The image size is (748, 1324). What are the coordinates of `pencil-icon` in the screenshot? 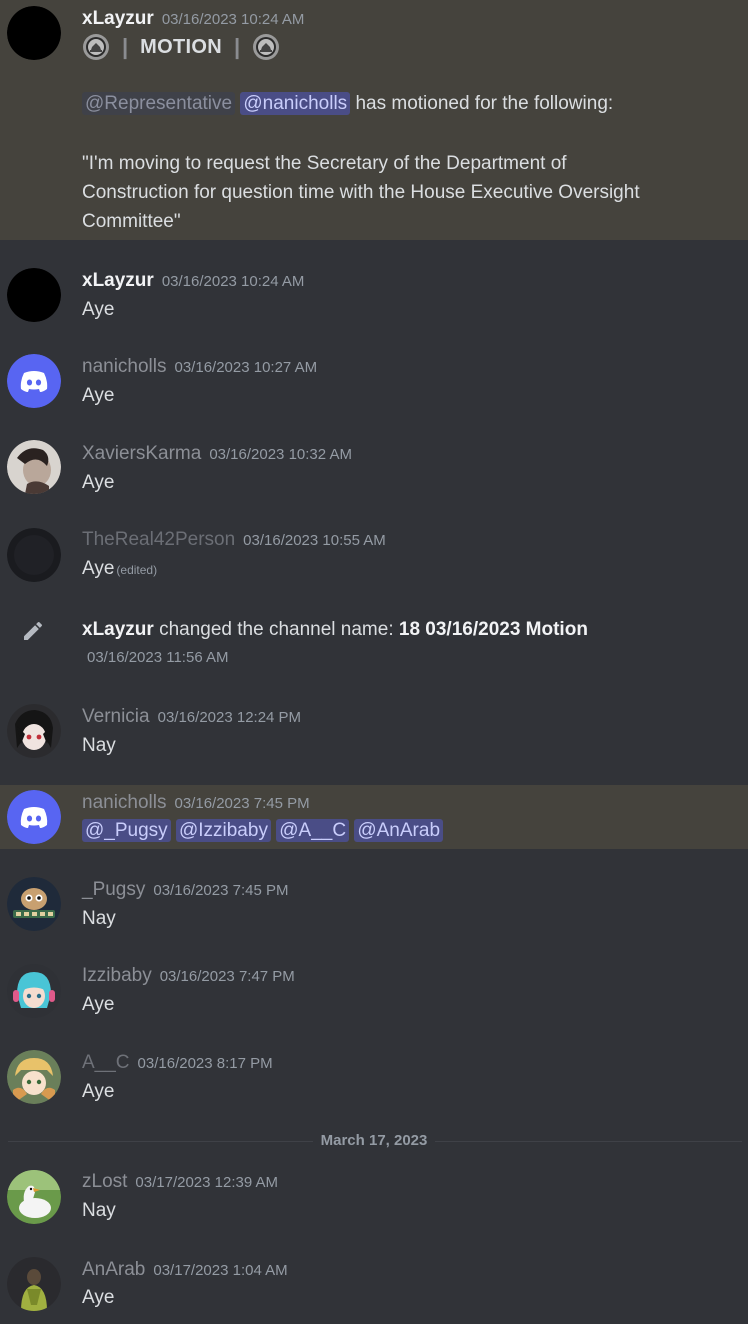 It's located at (33, 631).